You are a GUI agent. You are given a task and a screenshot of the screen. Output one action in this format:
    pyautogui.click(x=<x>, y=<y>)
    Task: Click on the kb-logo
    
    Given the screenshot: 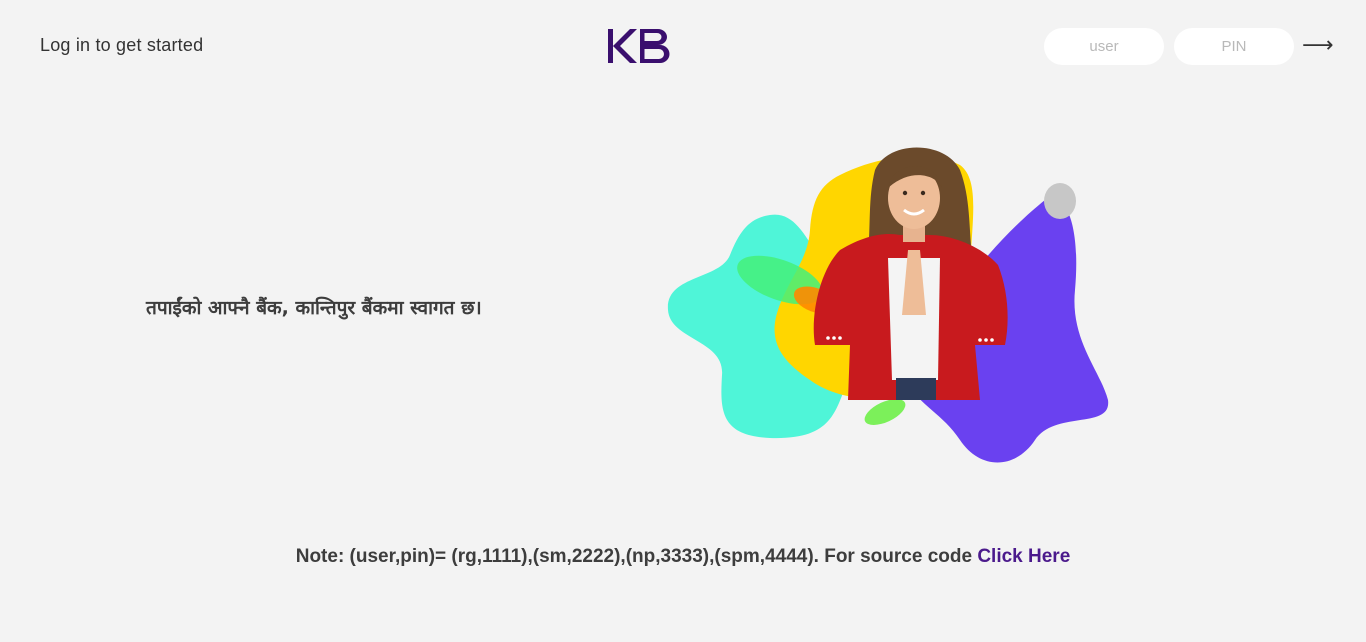 What is the action you would take?
    pyautogui.click(x=639, y=46)
    